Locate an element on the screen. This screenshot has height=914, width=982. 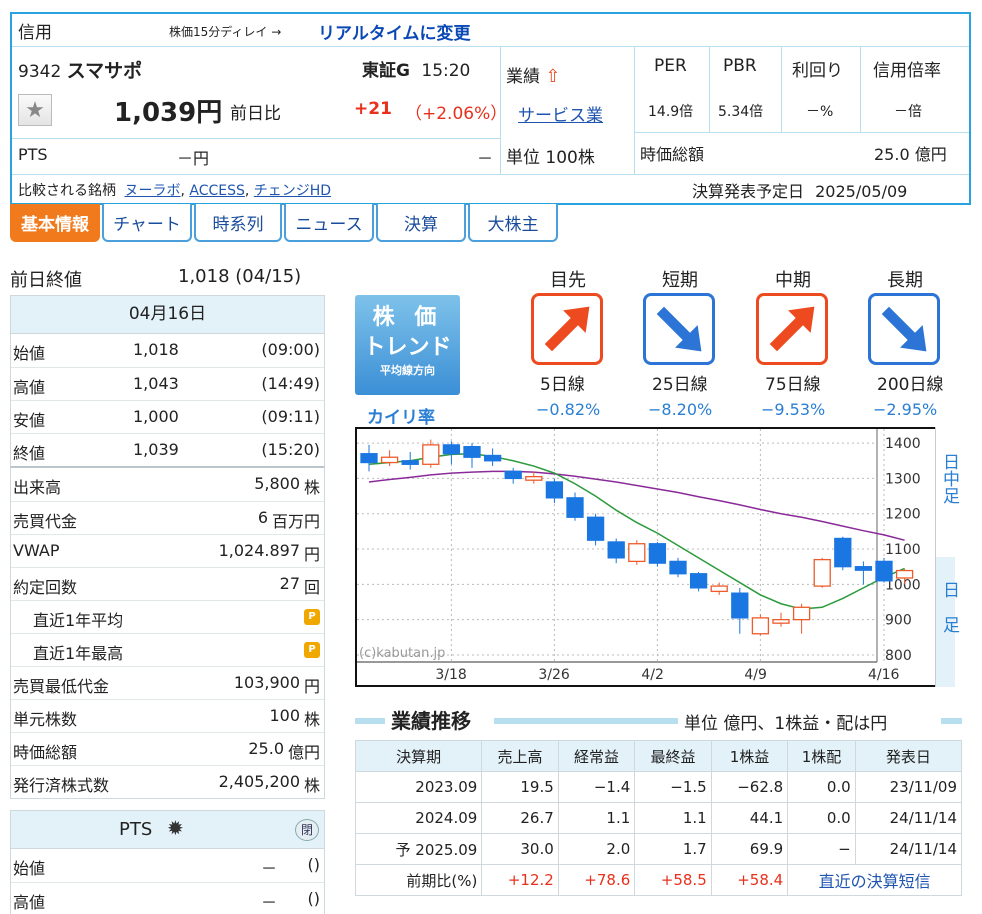
gear-icon: ✹ is located at coordinates (175, 828).